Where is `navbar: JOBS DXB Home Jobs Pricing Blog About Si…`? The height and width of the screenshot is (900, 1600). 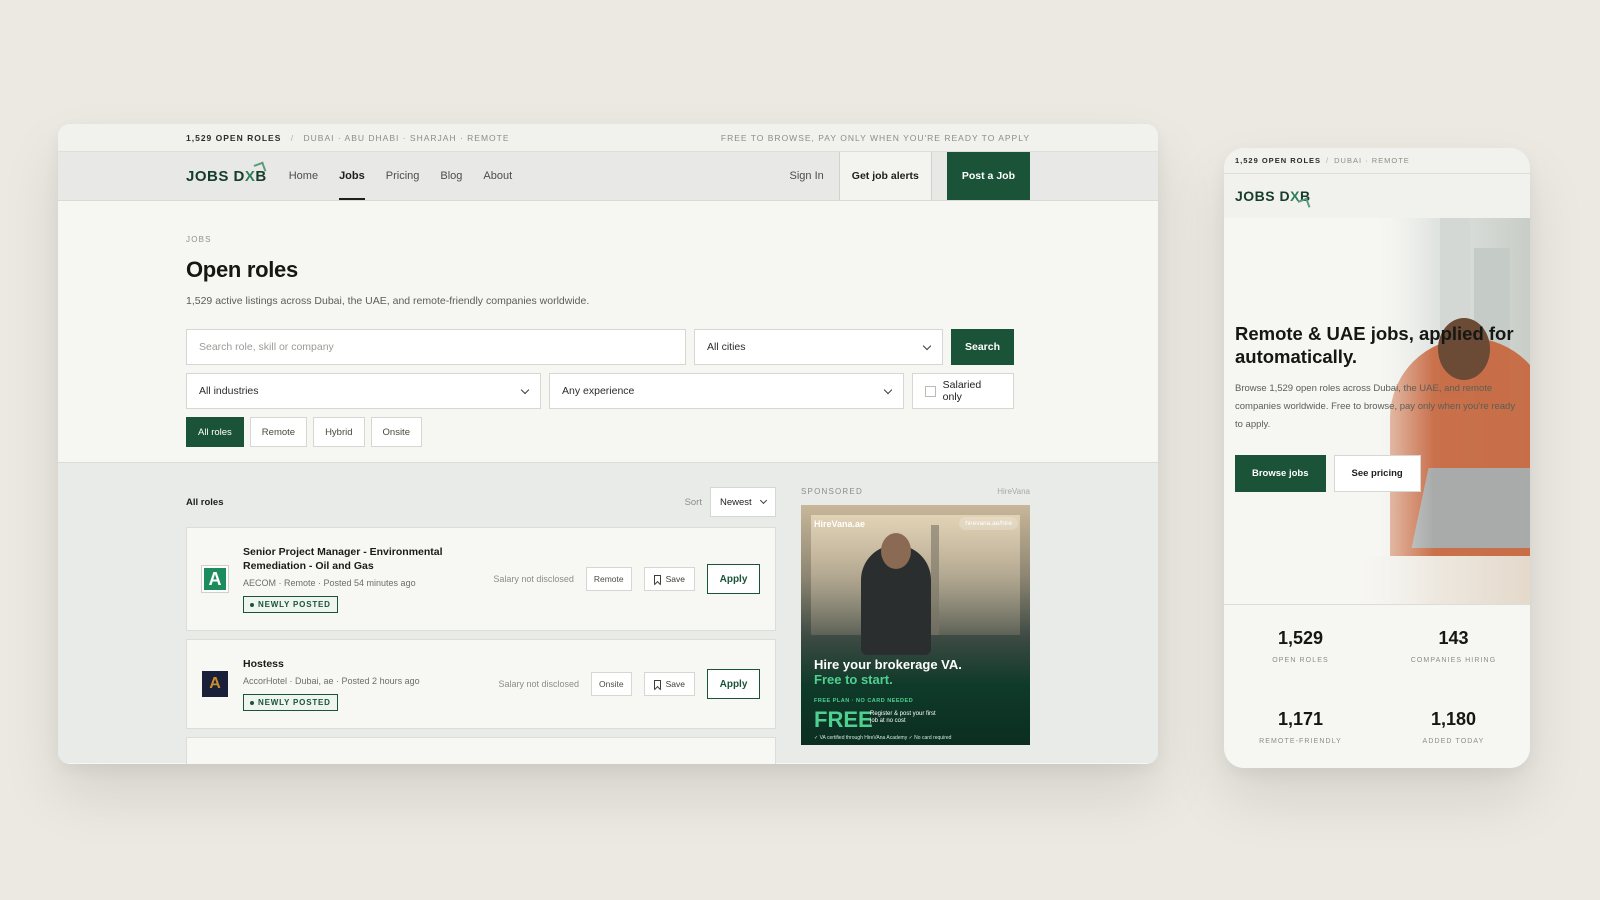 navbar: JOBS DXB Home Jobs Pricing Blog About Si… is located at coordinates (608, 176).